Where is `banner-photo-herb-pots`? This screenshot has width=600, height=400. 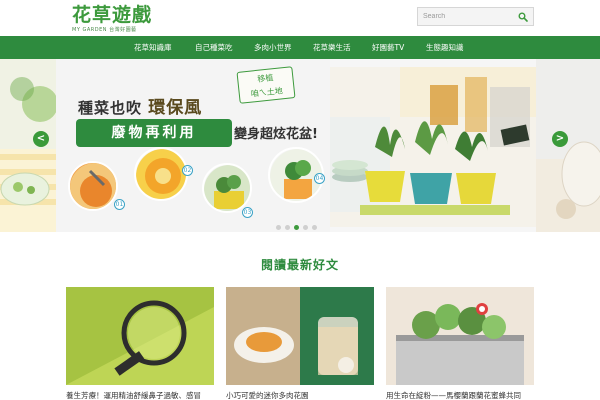 banner-photo-herb-pots is located at coordinates (433, 147).